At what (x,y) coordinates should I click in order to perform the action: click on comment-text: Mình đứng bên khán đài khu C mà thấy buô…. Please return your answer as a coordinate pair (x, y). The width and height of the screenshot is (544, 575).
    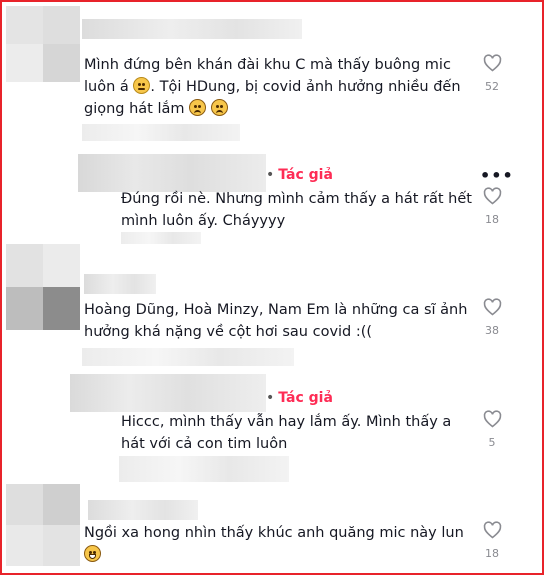
    Looking at the image, I should click on (272, 87).